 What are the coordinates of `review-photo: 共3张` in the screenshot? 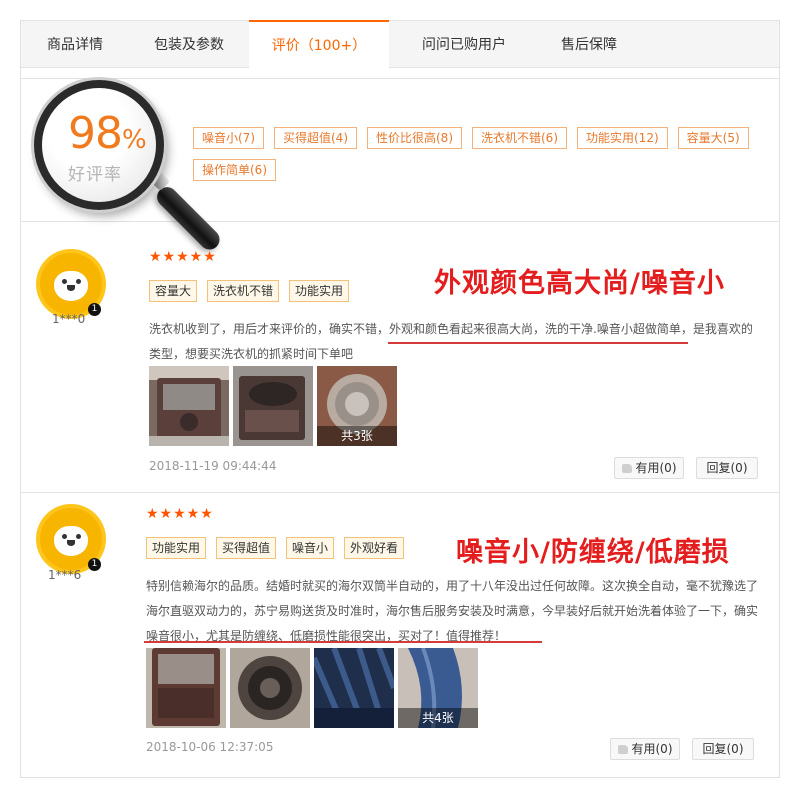 It's located at (357, 406).